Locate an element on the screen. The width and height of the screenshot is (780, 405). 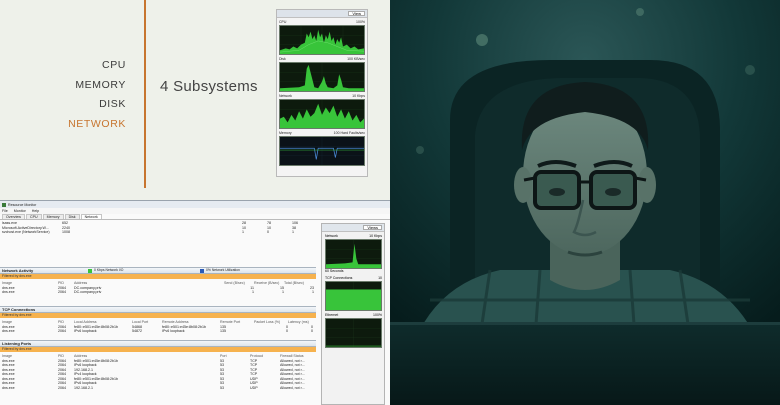
side-graph-tcp: TCP Connections 10 is located at coordinates (353, 293).